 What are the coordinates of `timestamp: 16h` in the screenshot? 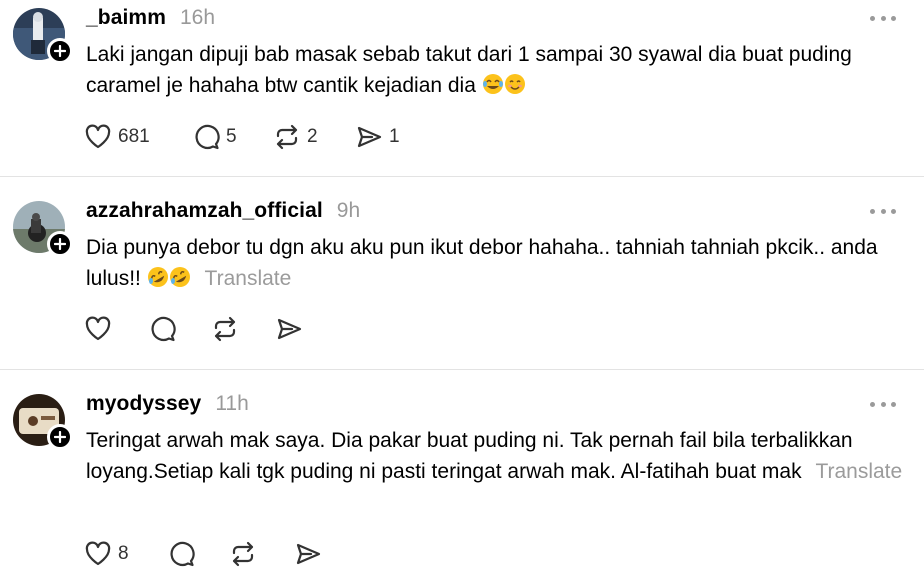 It's located at (197, 17).